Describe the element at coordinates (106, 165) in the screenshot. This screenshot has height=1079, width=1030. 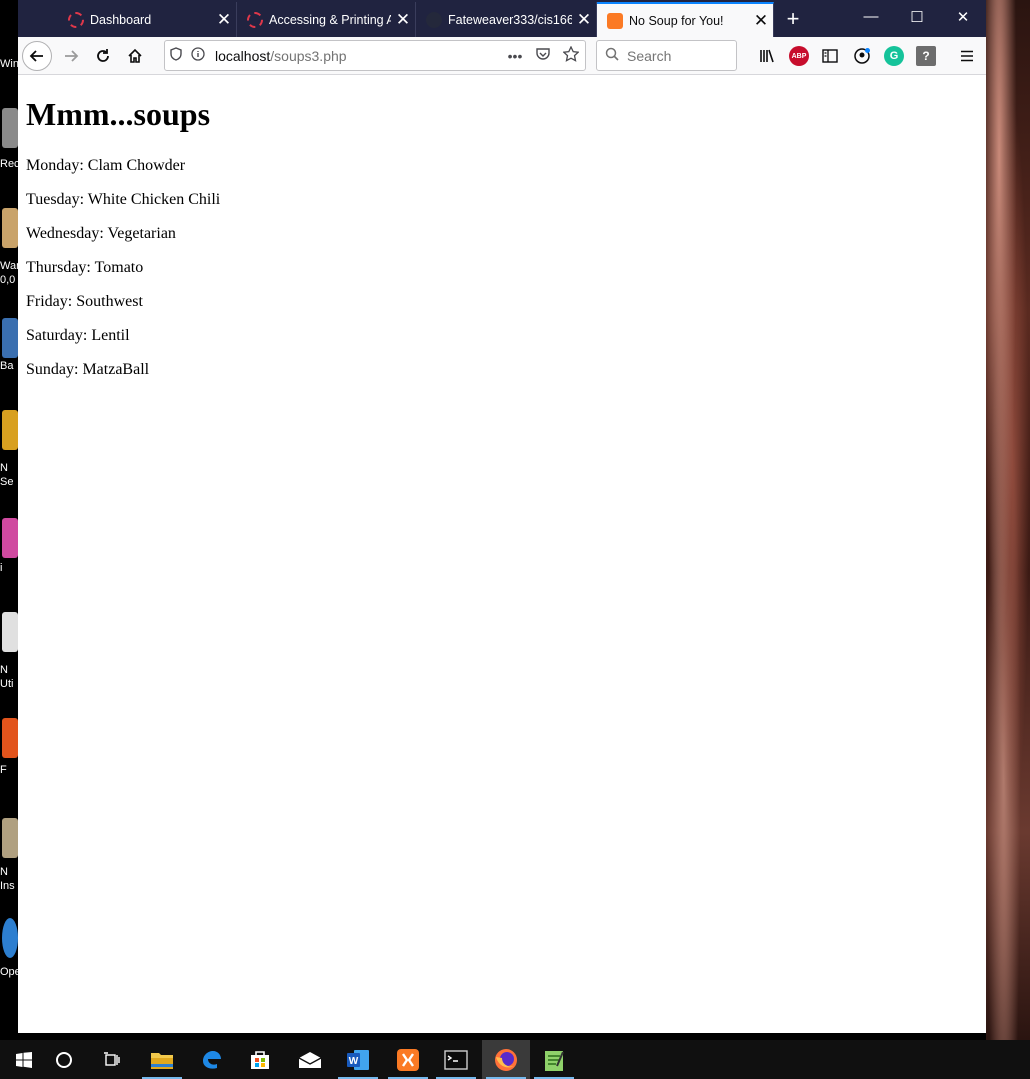
I see `soup-item: Monday: Clam Chowder` at that location.